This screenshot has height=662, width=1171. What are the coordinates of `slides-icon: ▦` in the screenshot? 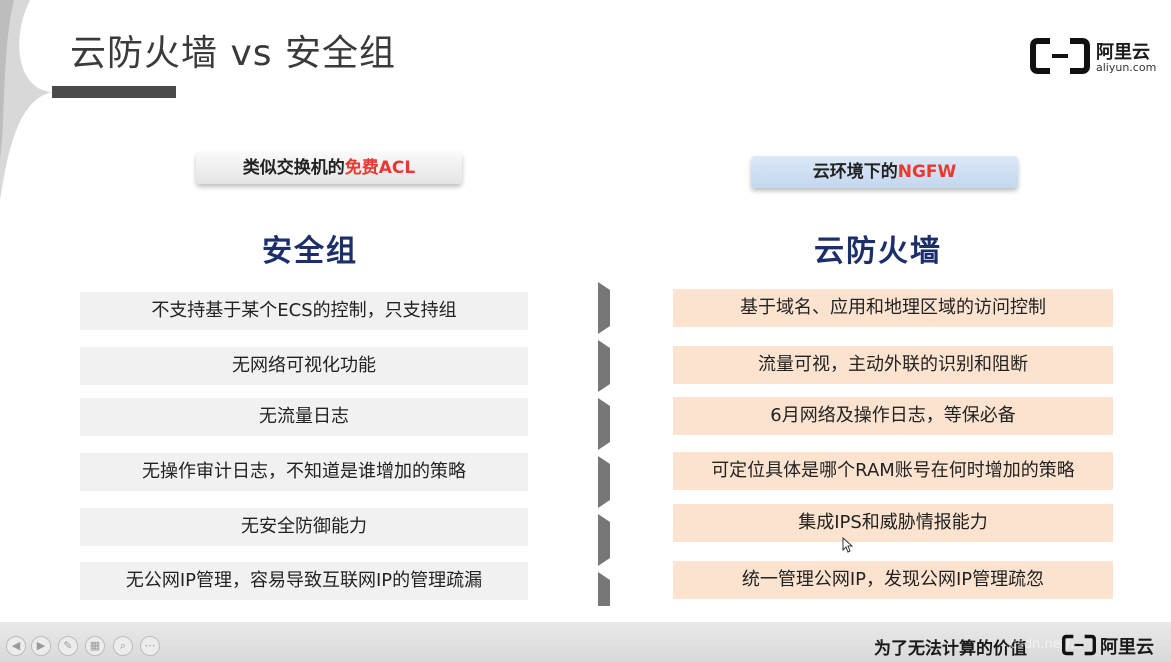 It's located at (95, 646).